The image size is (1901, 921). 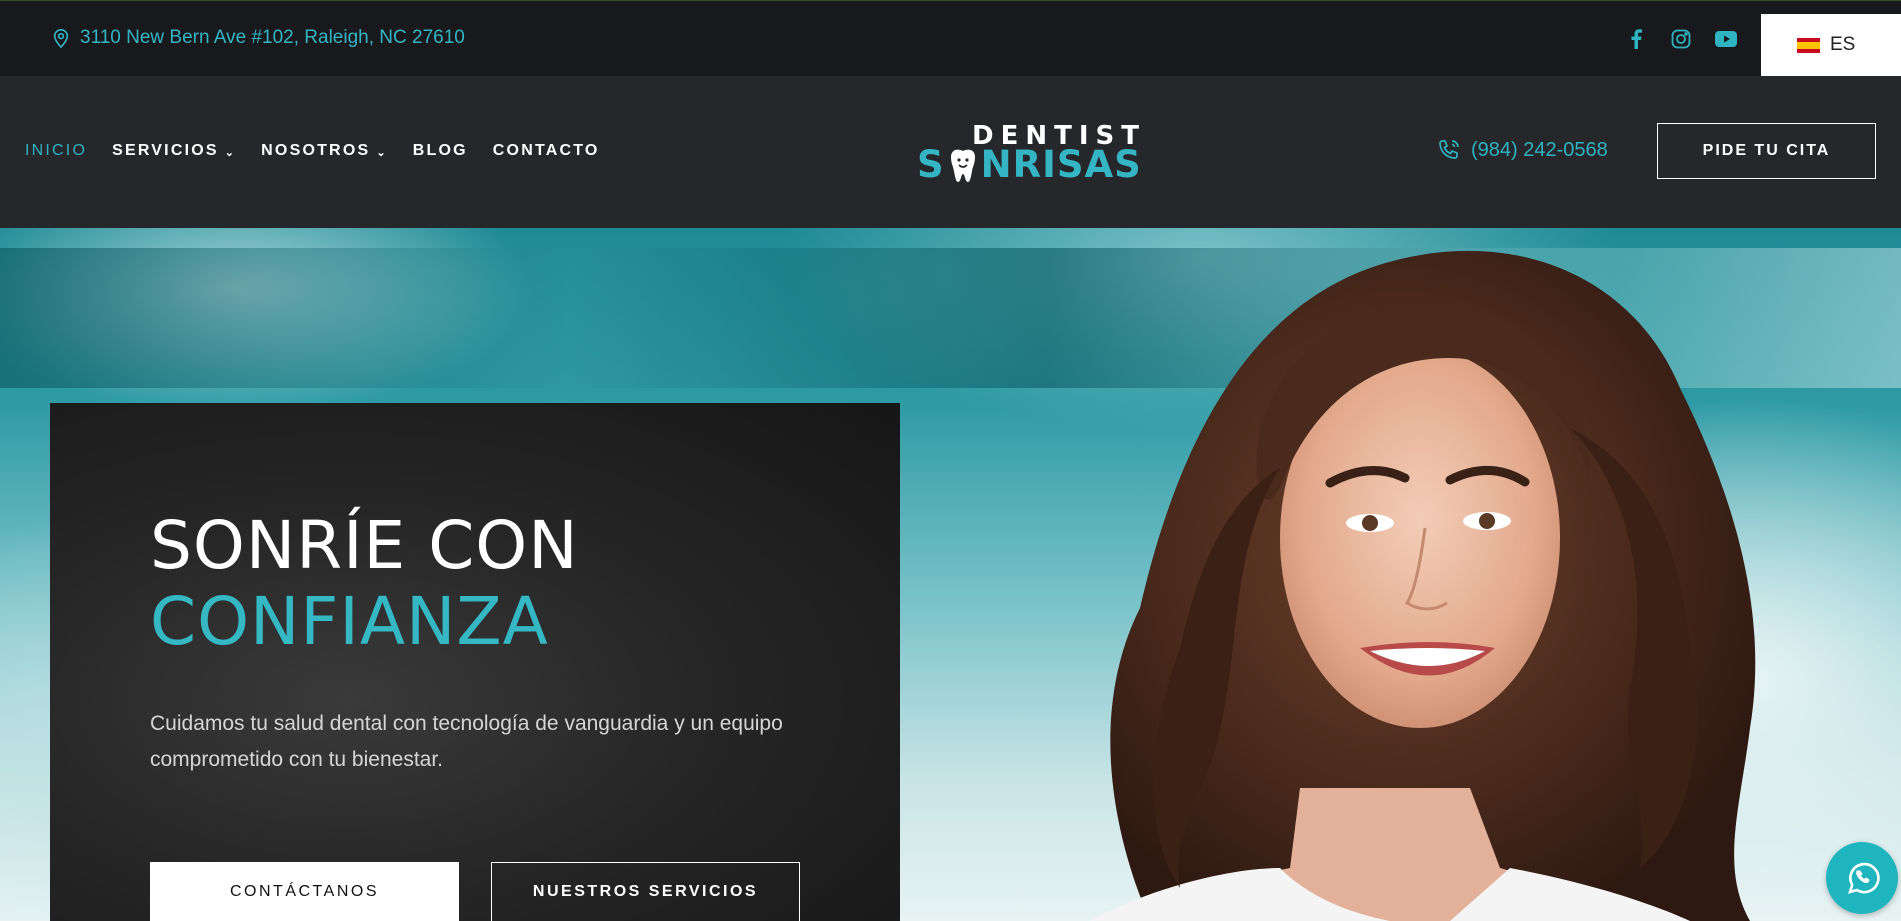 What do you see at coordinates (349, 621) in the screenshot?
I see `hero-title-line2: CONFIANZA` at bounding box center [349, 621].